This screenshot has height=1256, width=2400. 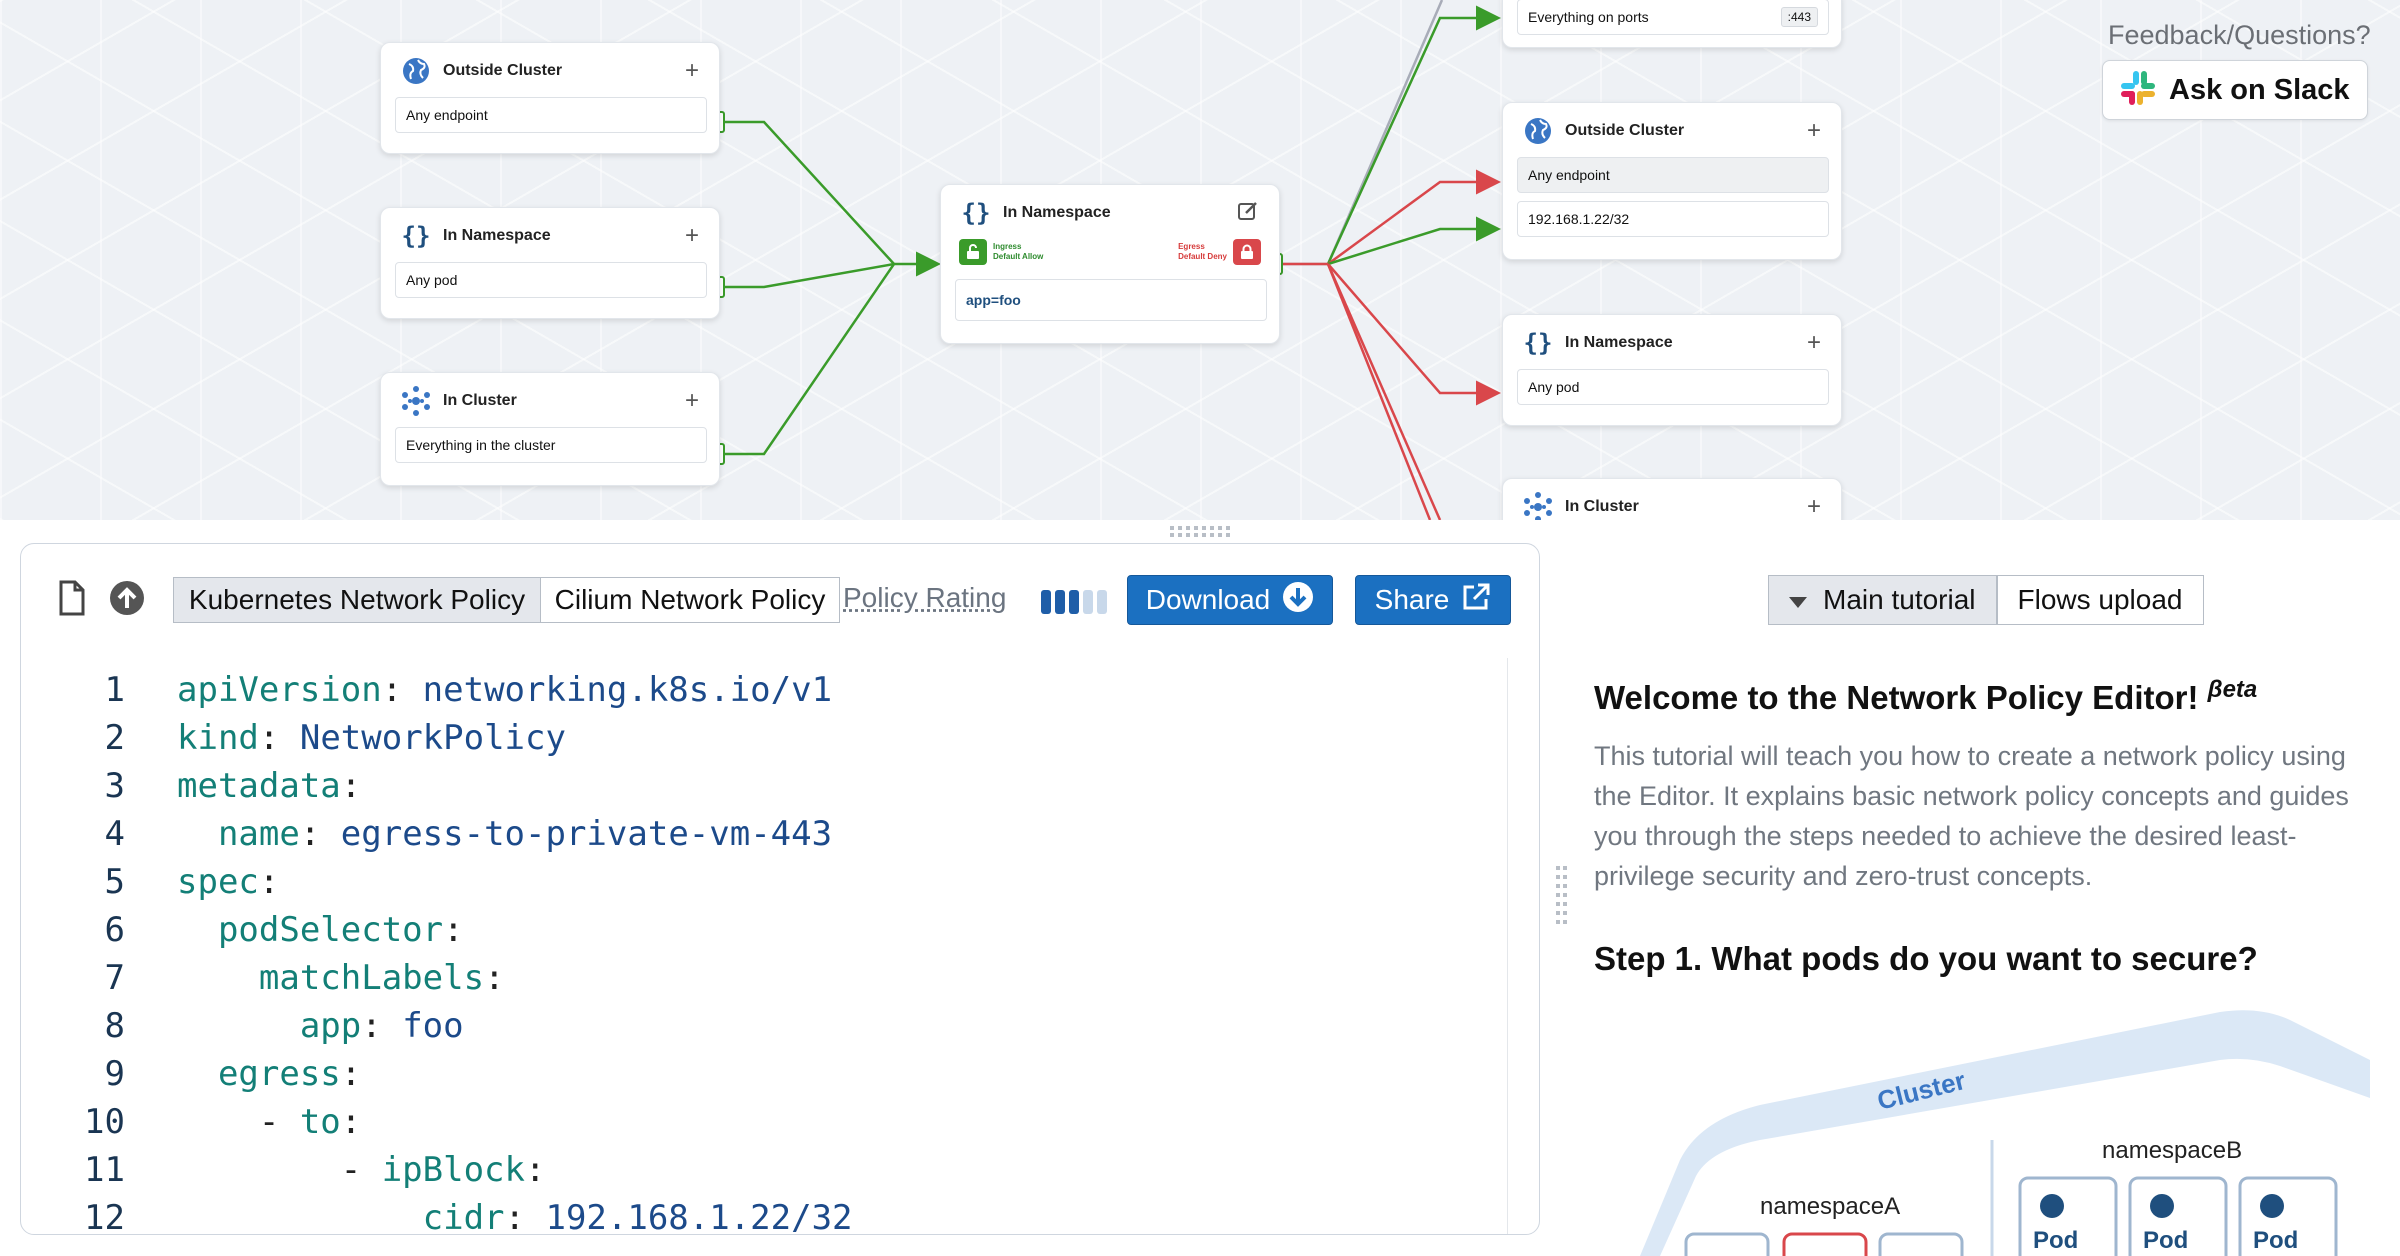 What do you see at coordinates (1412, 599) in the screenshot?
I see `share-label: Share` at bounding box center [1412, 599].